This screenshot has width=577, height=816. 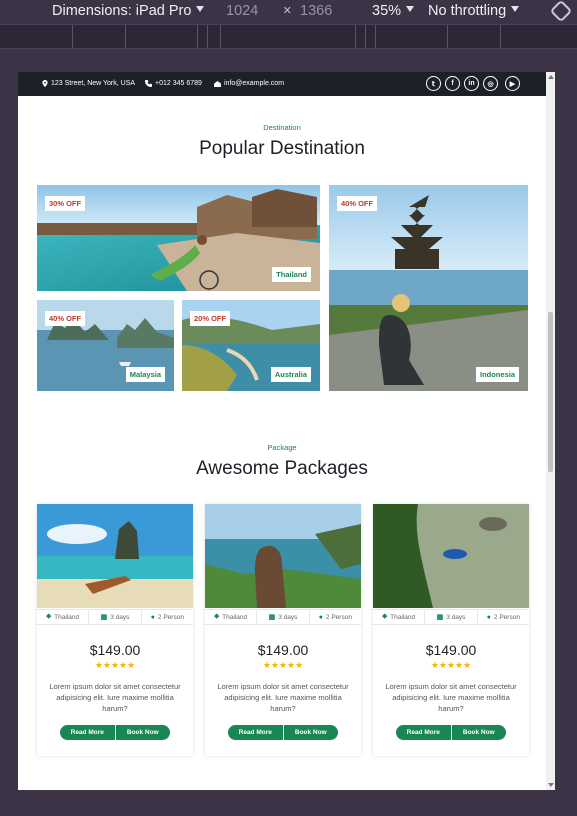 I want to click on facebook-icon: f, so click(x=452, y=83).